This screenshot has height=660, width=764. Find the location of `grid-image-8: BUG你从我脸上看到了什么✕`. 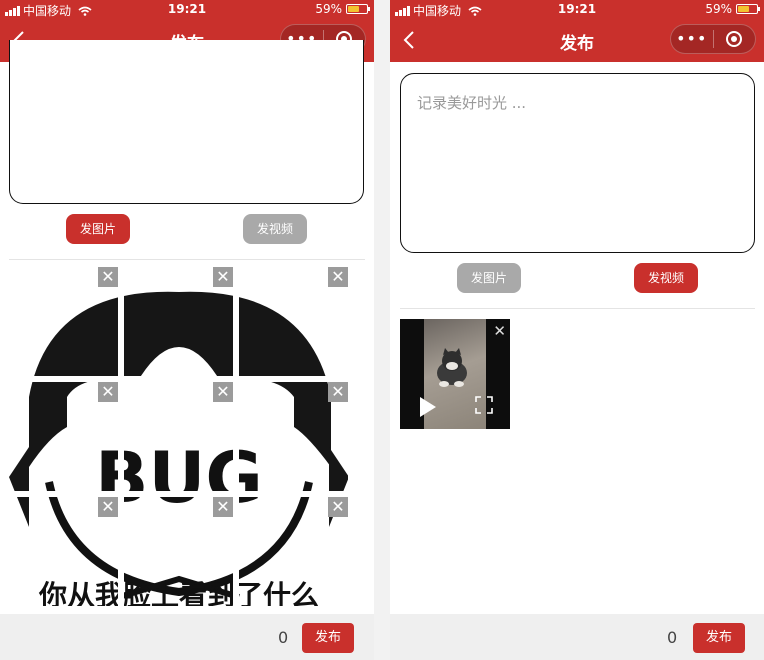

grid-image-8: BUG你从我脸上看到了什么✕ is located at coordinates (178, 551).